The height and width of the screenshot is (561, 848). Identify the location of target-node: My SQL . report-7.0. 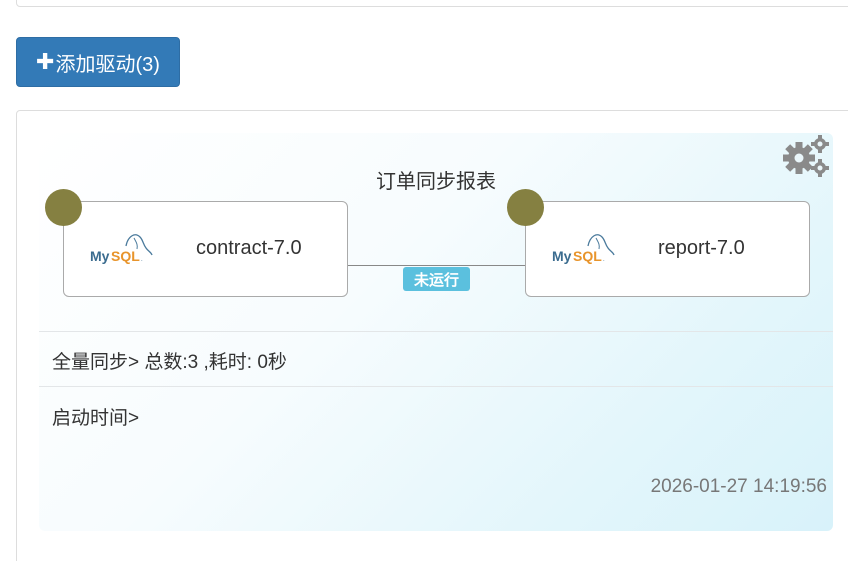
(658, 243).